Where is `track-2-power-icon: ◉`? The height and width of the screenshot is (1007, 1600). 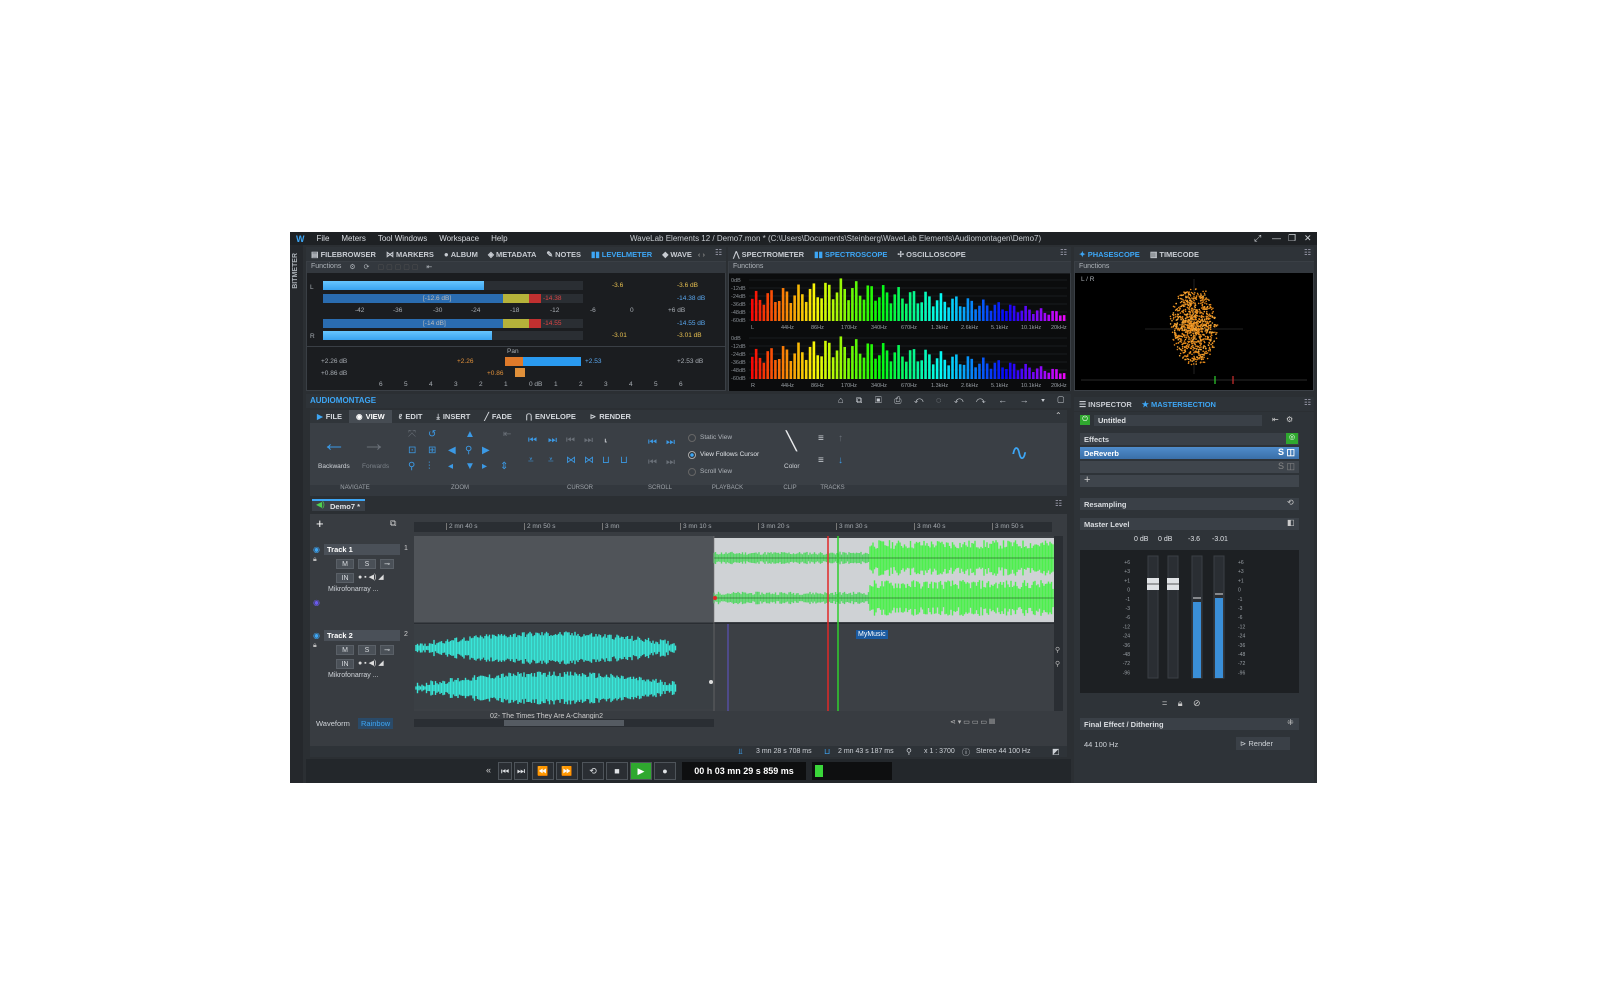
track-2-power-icon: ◉ is located at coordinates (316, 635).